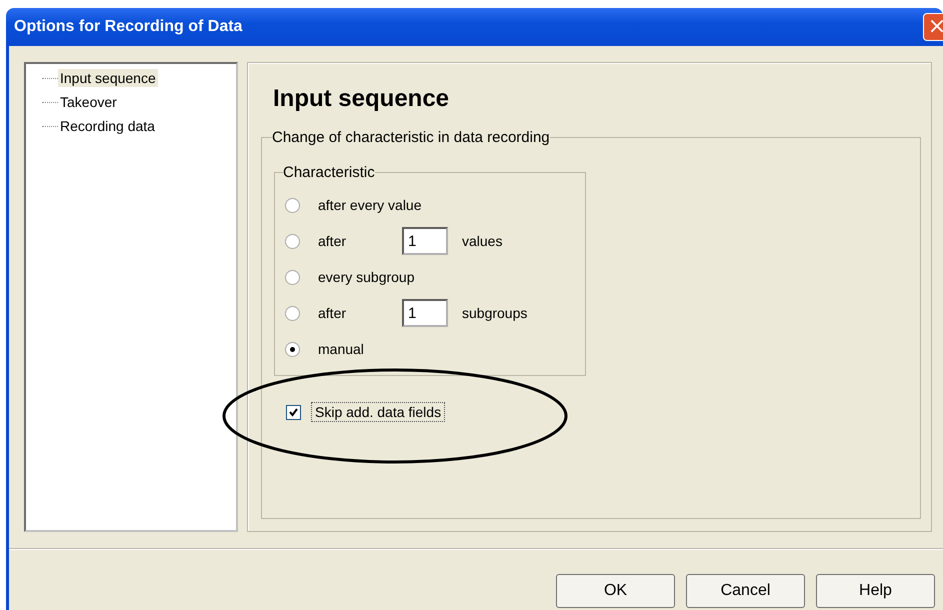  I want to click on unit-label: values, so click(482, 241).